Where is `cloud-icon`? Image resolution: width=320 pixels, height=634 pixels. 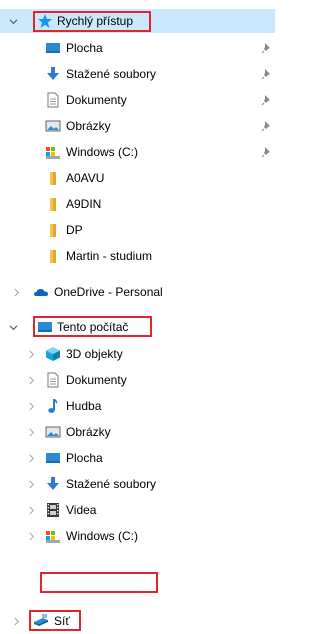 cloud-icon is located at coordinates (41, 292).